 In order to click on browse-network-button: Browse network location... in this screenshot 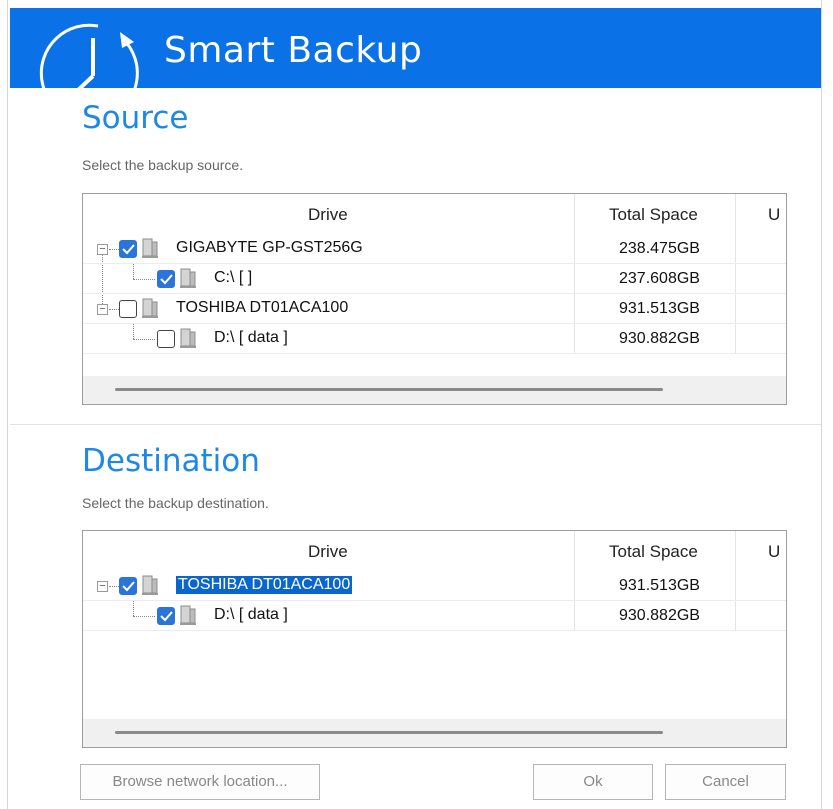, I will do `click(200, 782)`.